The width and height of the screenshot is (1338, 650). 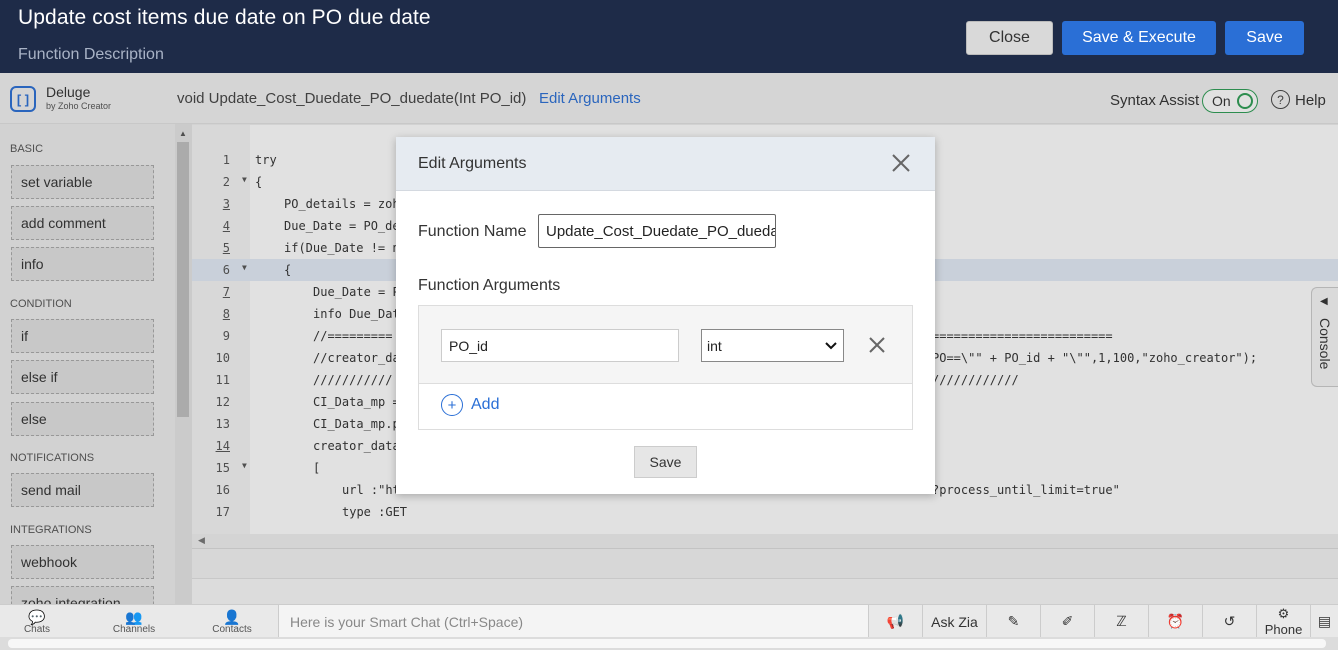 What do you see at coordinates (831, 345) in the screenshot?
I see `chevron-down-icon` at bounding box center [831, 345].